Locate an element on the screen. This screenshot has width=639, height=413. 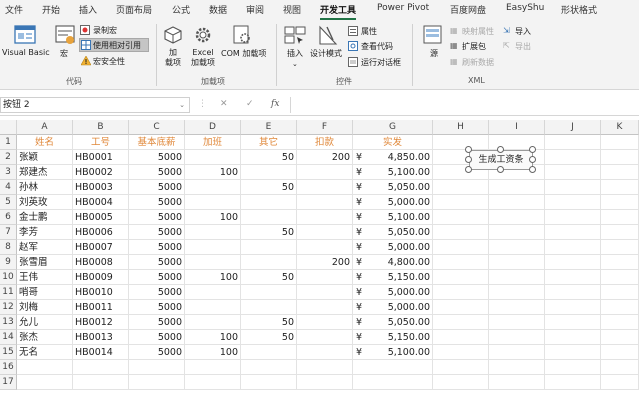
cell-h10 is located at coordinates (461, 277).